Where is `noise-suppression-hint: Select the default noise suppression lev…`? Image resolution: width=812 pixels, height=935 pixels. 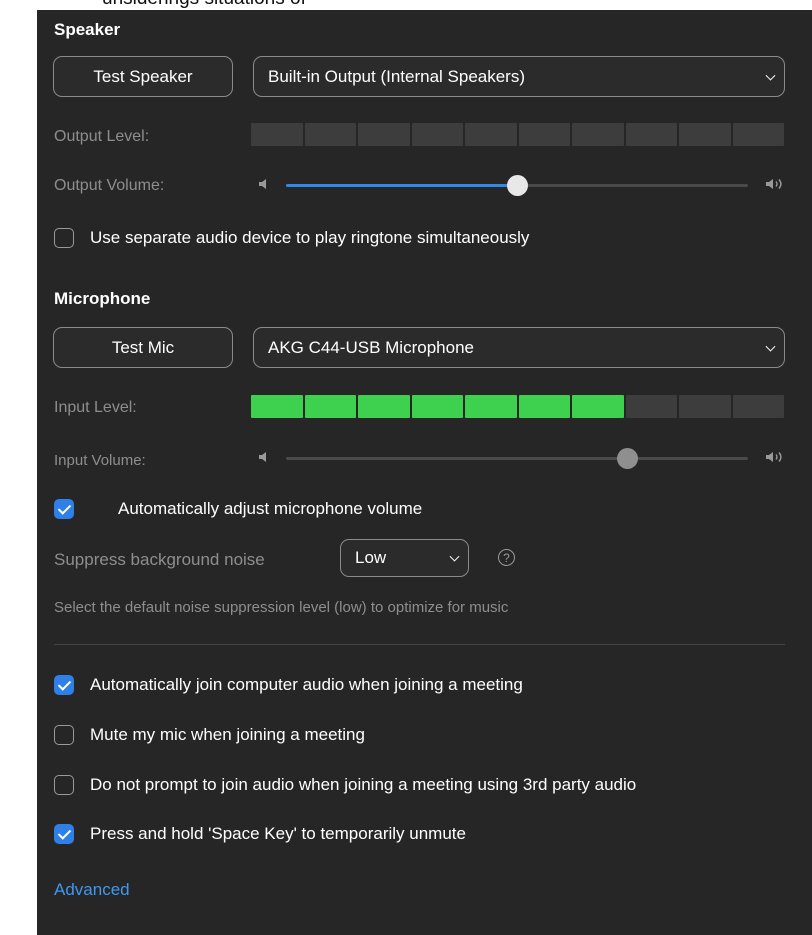
noise-suppression-hint: Select the default noise suppression lev… is located at coordinates (281, 607).